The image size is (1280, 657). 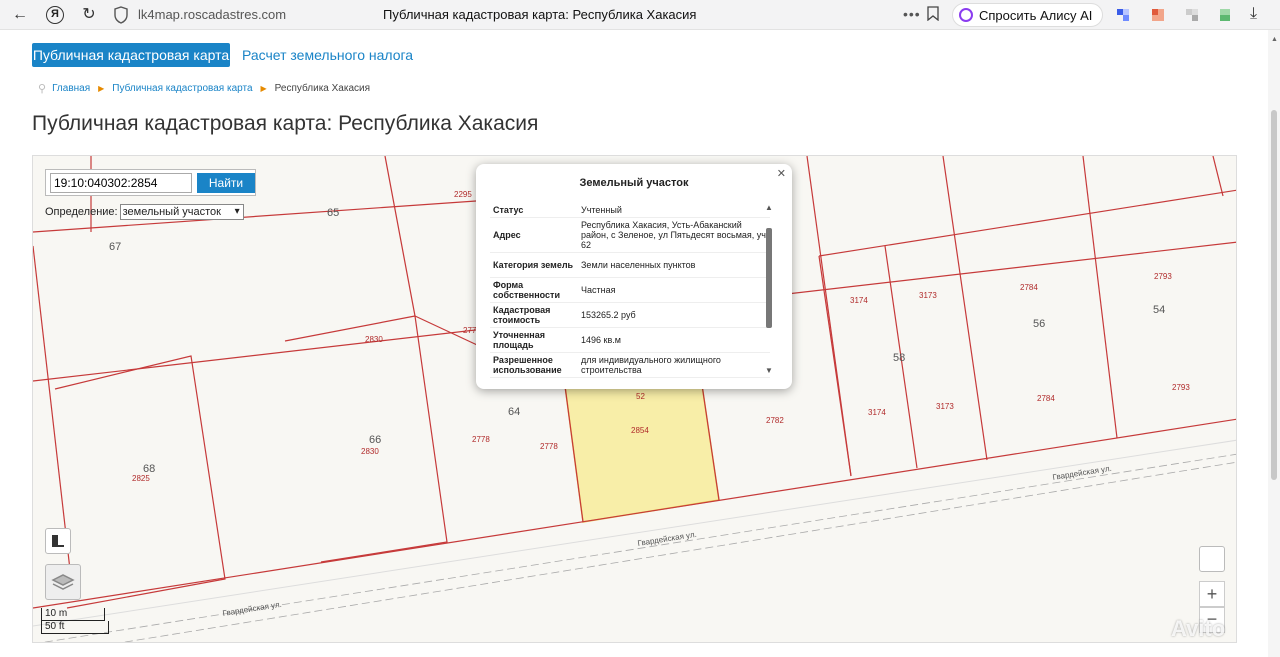 What do you see at coordinates (674, 290) in the screenshot?
I see `row-value: Частная` at bounding box center [674, 290].